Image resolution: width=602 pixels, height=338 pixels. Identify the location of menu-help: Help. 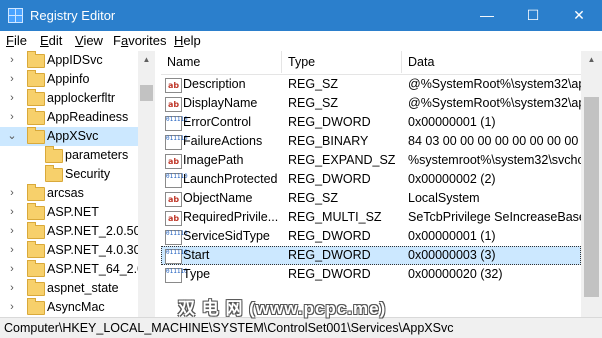
(187, 40).